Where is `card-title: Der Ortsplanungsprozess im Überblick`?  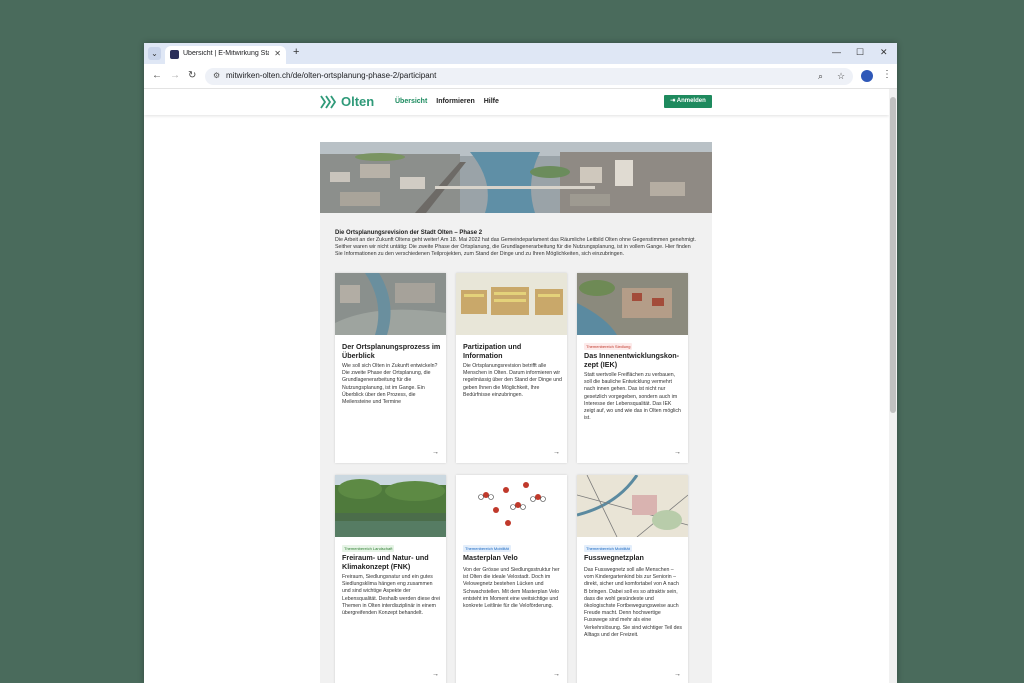
card-title: Der Ortsplanungsprozess im Überblick is located at coordinates (391, 351).